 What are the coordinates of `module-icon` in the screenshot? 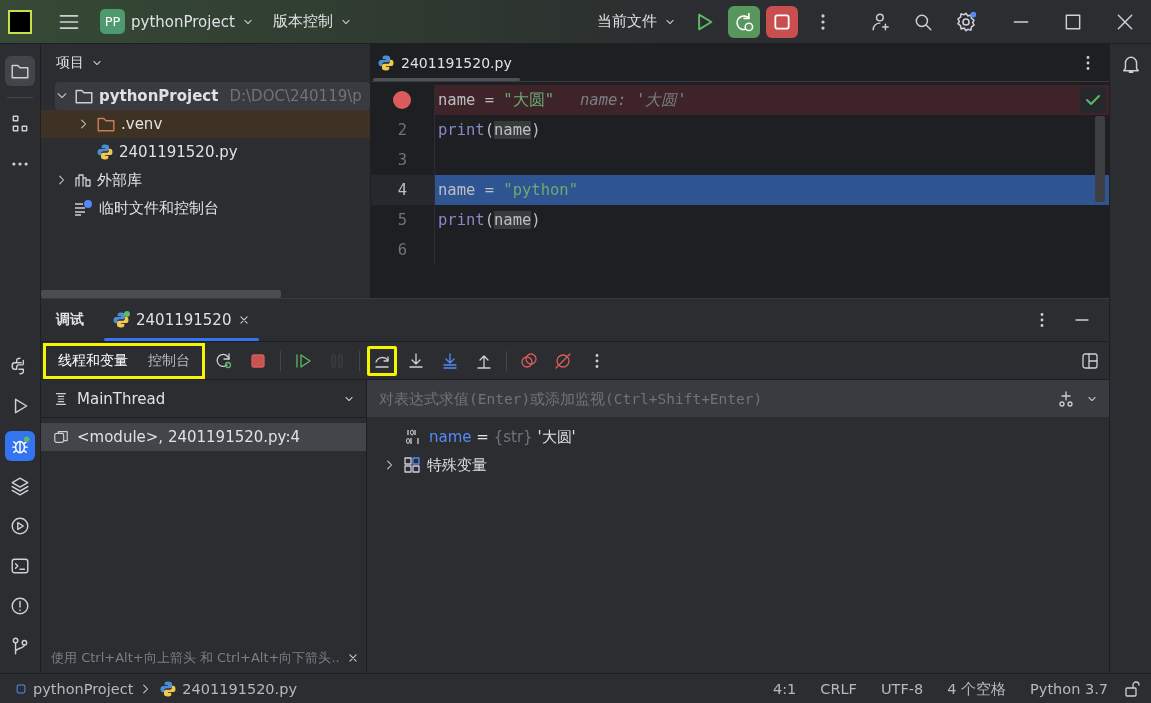 It's located at (21, 689).